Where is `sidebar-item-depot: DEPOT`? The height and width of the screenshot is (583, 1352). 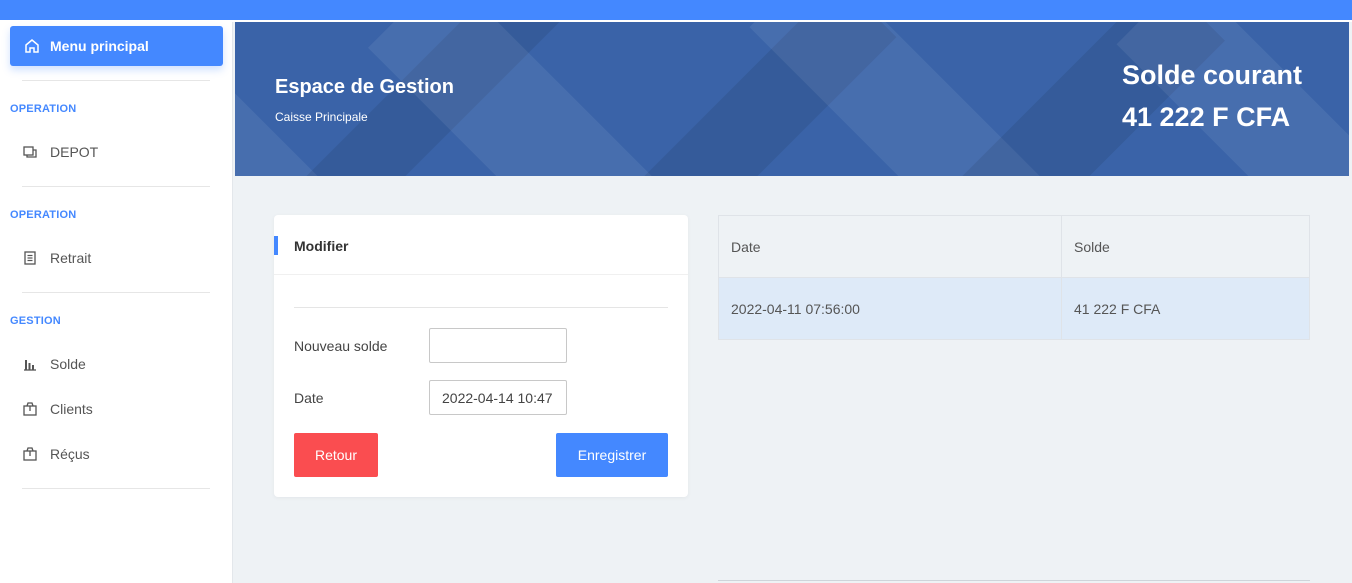
sidebar-item-depot: DEPOT is located at coordinates (60, 152).